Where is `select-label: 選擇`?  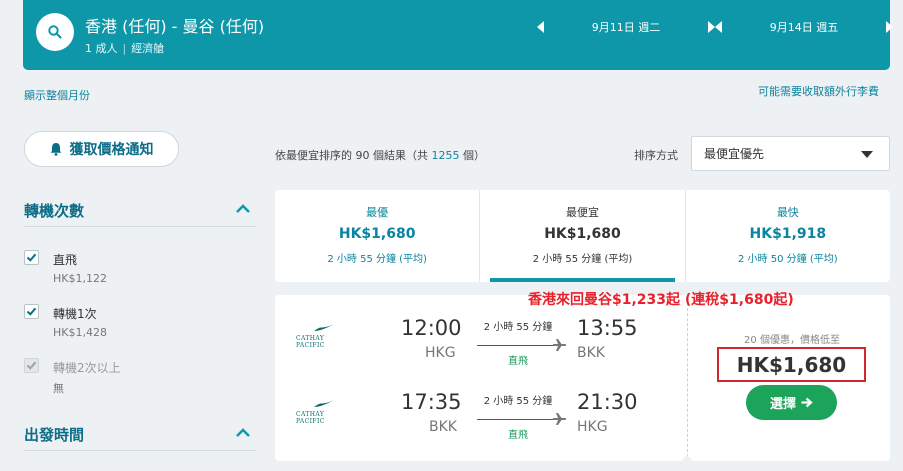
select-label: 選擇 is located at coordinates (782, 404).